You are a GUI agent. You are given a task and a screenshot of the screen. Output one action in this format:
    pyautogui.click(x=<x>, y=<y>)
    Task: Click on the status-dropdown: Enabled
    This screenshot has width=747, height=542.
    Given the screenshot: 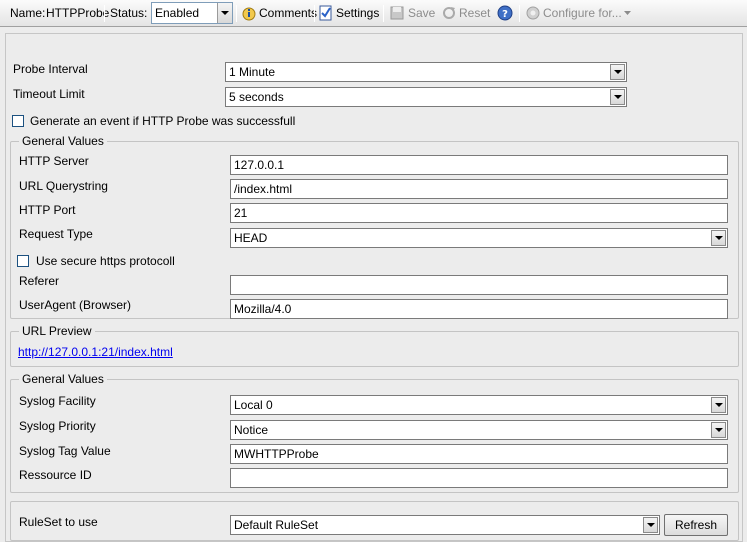 What is the action you would take?
    pyautogui.click(x=192, y=13)
    